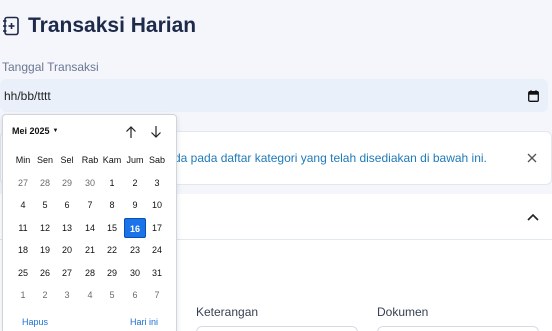 The width and height of the screenshot is (552, 331). Describe the element at coordinates (90, 250) in the screenshot. I see `calendar-day: 21` at that location.